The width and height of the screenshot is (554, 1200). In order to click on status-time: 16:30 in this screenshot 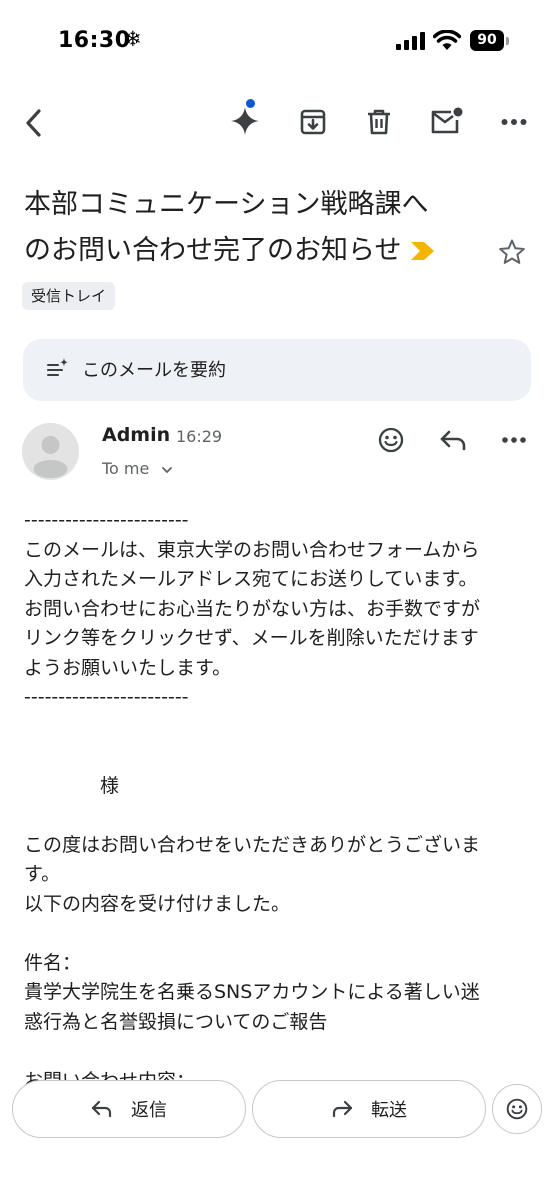, I will do `click(94, 40)`.